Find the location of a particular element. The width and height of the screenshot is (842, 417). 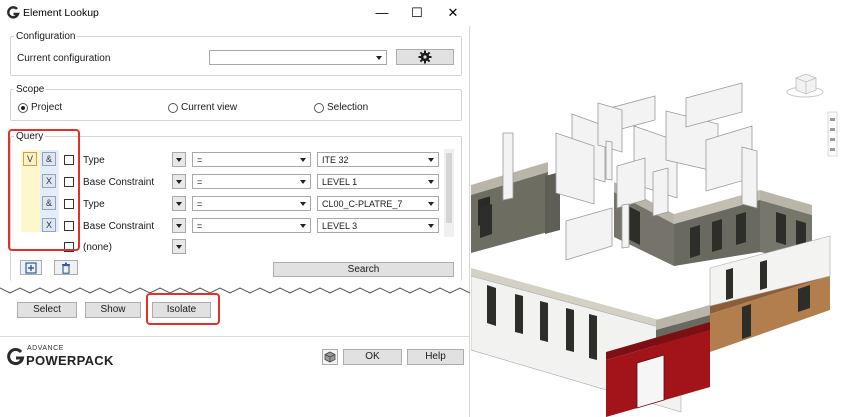

query-parameter-label: (none) is located at coordinates (97, 247).